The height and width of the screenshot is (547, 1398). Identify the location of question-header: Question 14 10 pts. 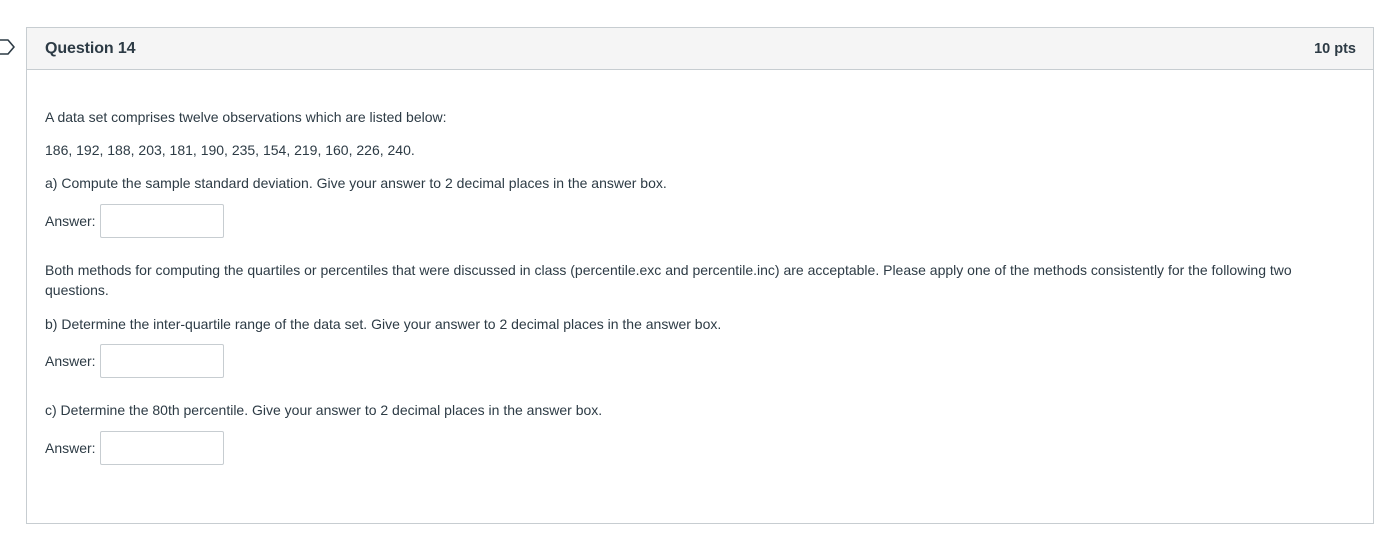
(700, 49).